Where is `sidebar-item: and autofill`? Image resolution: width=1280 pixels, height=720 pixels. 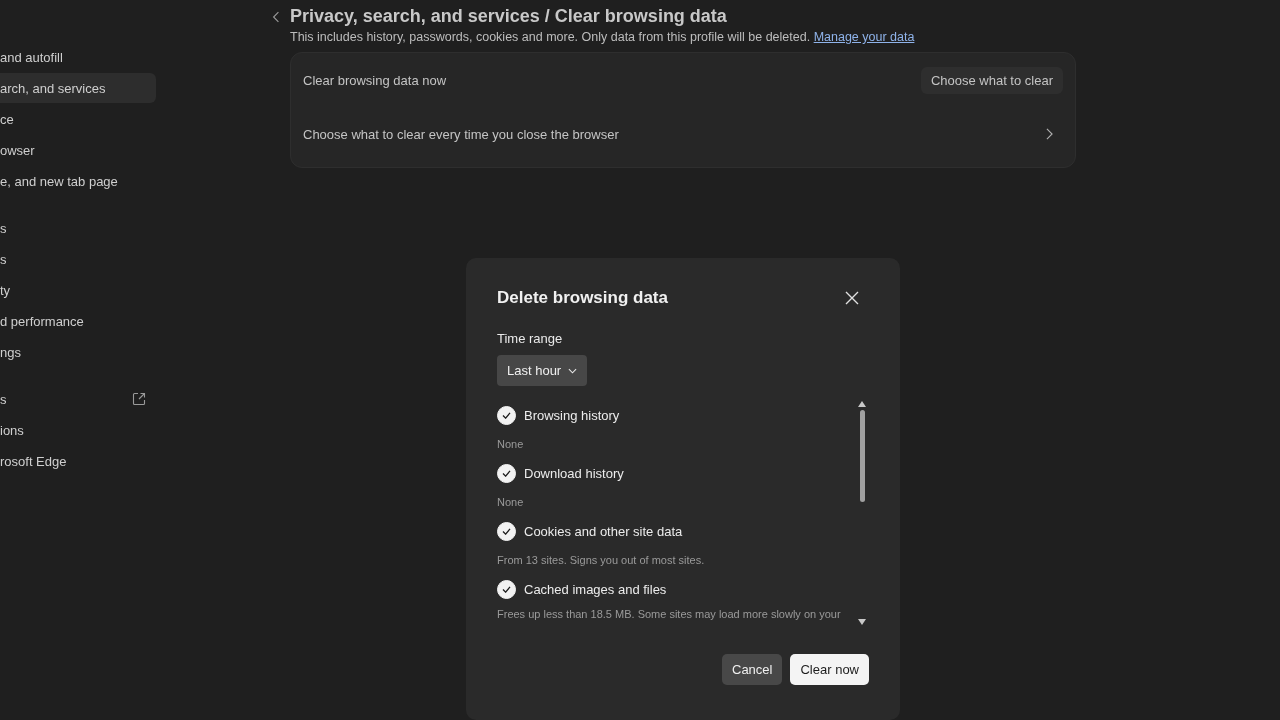
sidebar-item: and autofill is located at coordinates (78, 57).